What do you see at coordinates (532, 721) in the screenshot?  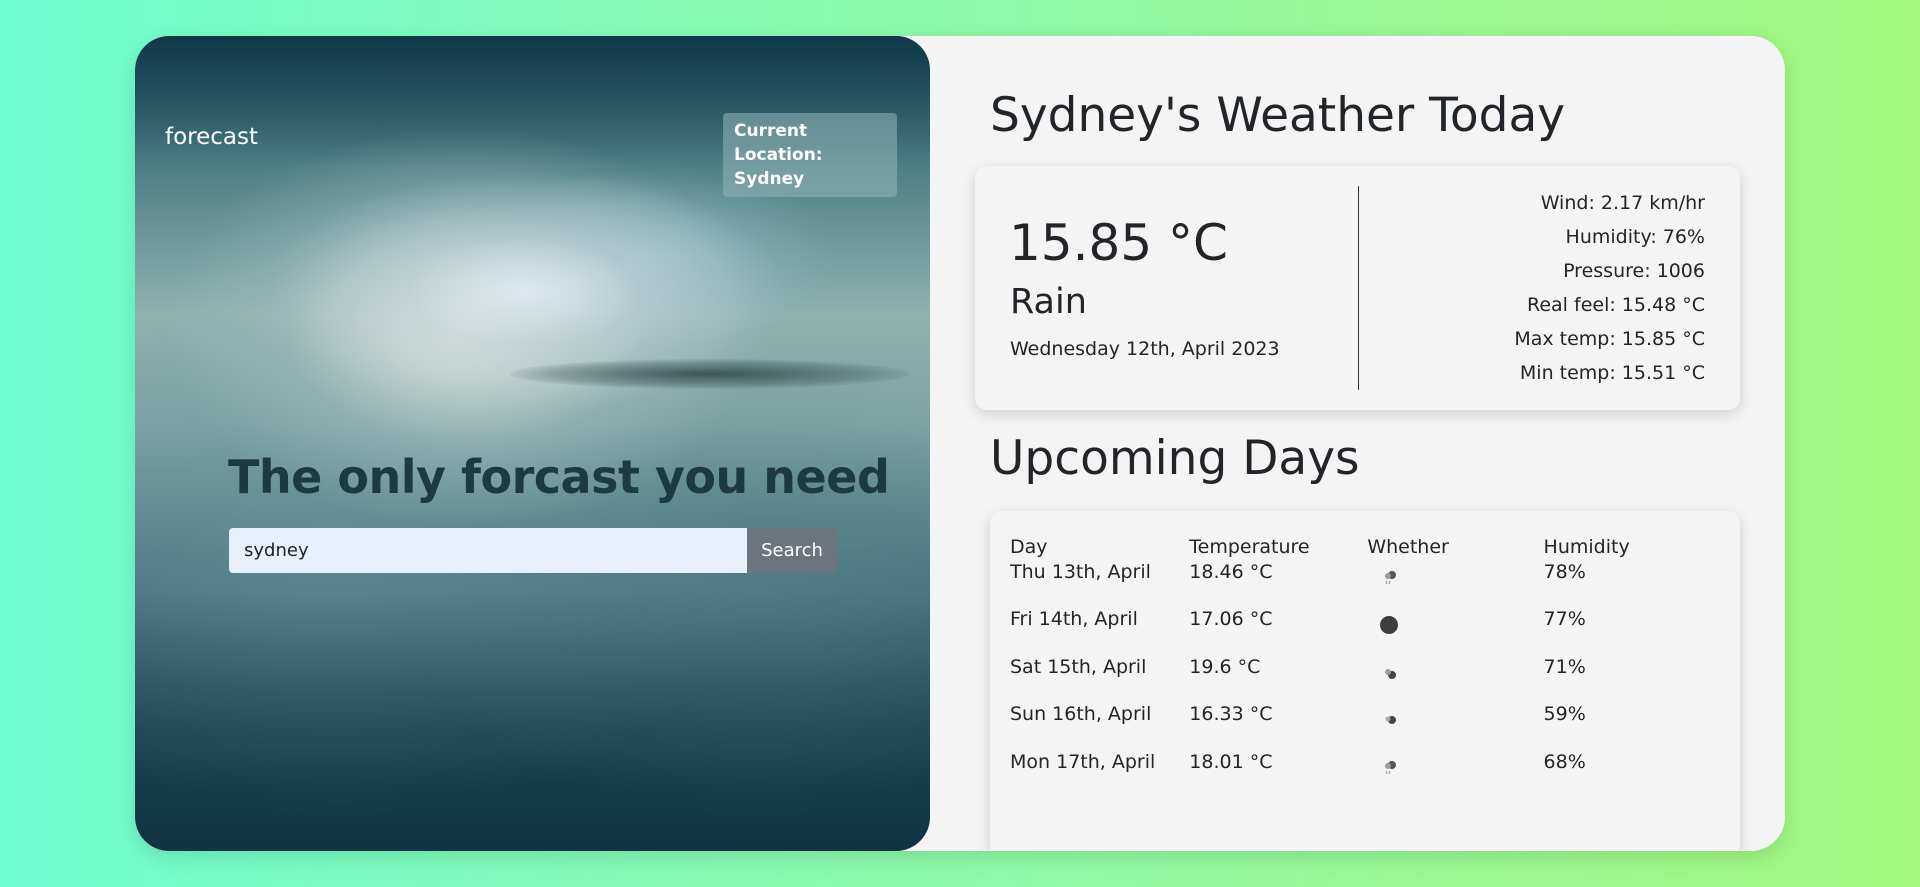 I see `hero-sky-bottom` at bounding box center [532, 721].